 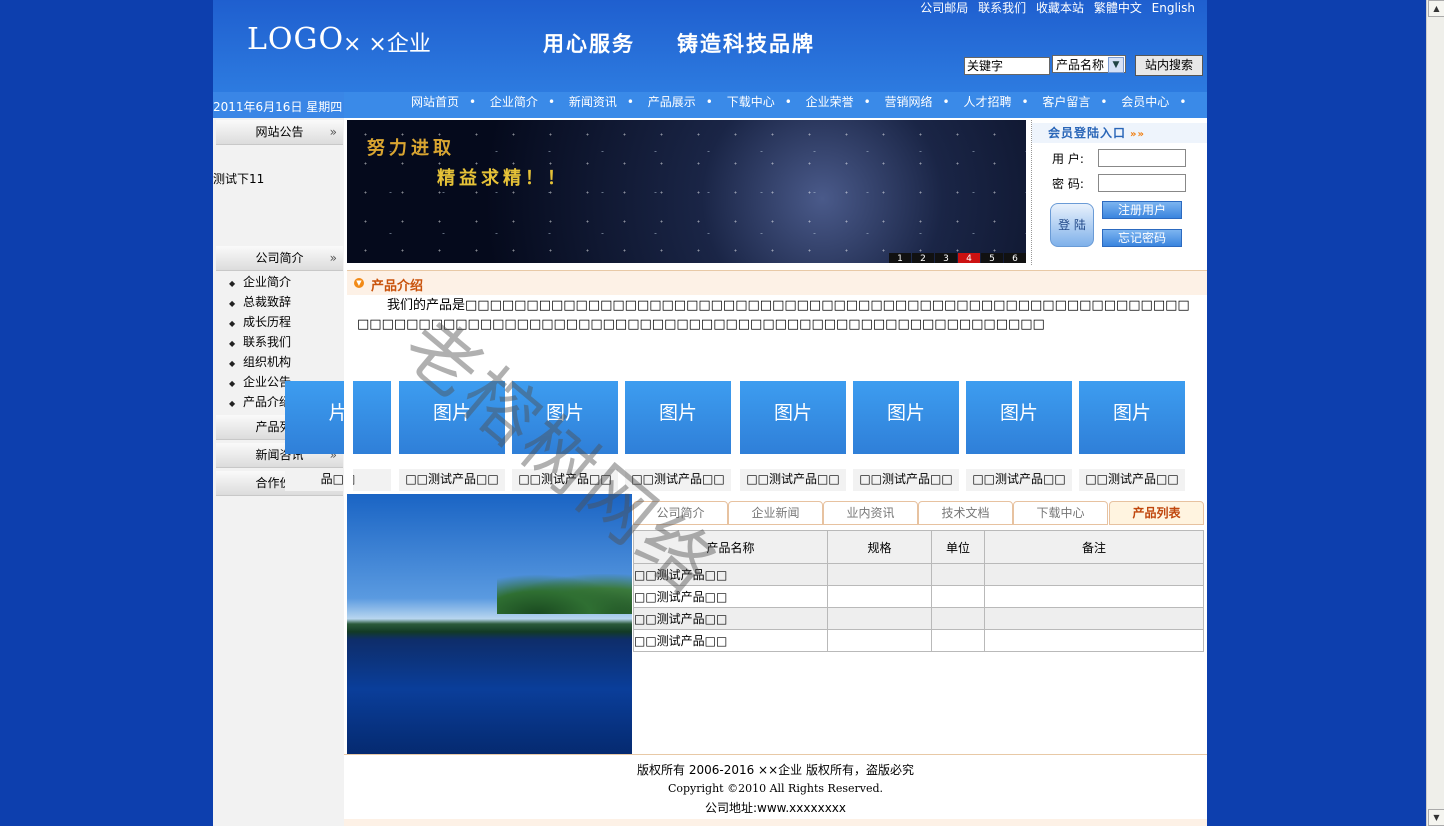 What do you see at coordinates (1436, 8) in the screenshot?
I see `scroll-up-icon: ▲` at bounding box center [1436, 8].